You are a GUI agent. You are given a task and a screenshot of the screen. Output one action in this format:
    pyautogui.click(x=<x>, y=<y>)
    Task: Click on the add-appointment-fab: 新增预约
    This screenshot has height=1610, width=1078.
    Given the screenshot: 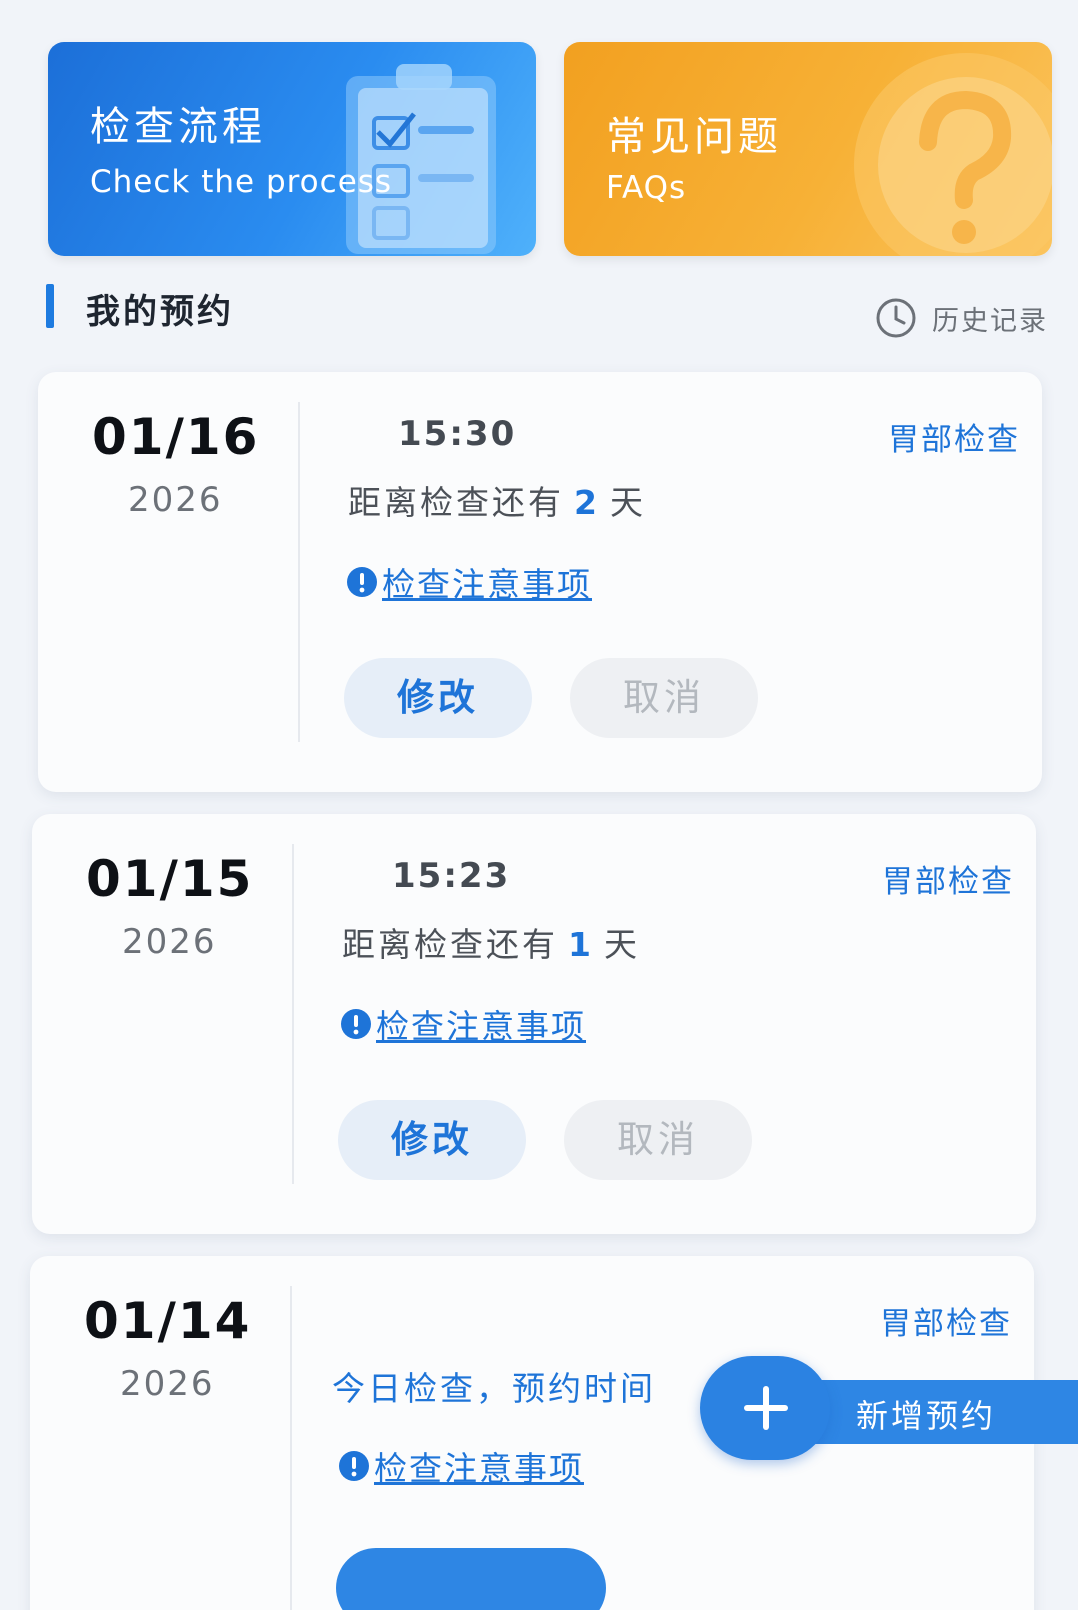 What is the action you would take?
    pyautogui.click(x=889, y=1408)
    